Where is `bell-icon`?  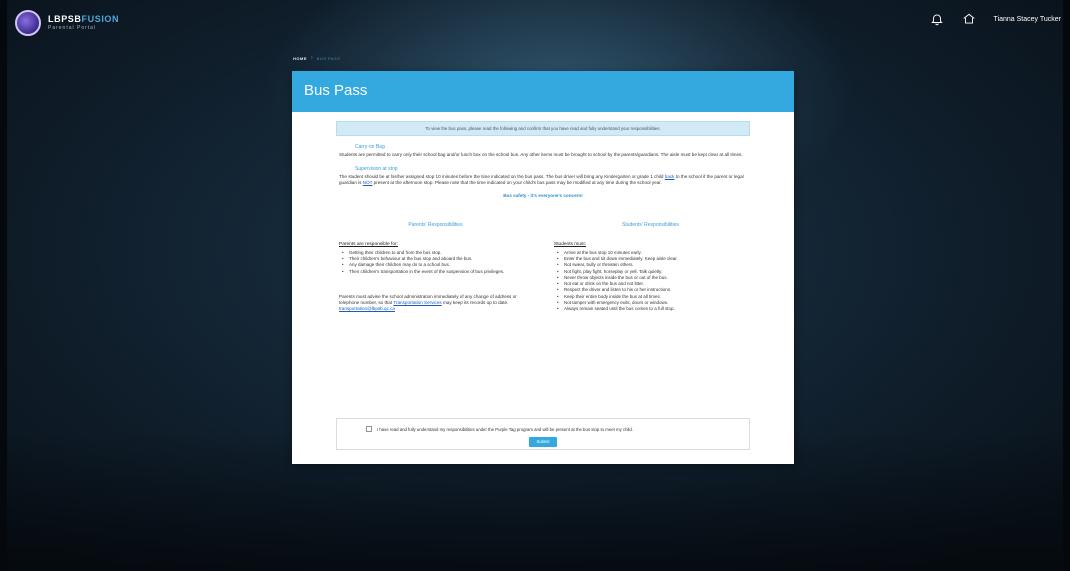
bell-icon is located at coordinates (937, 19).